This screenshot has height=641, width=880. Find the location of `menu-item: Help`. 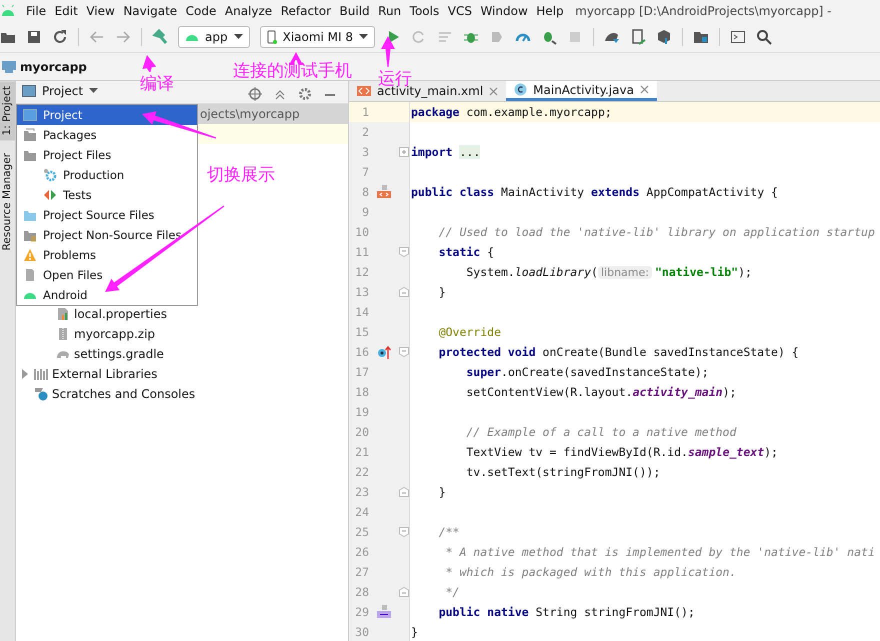

menu-item: Help is located at coordinates (550, 11).